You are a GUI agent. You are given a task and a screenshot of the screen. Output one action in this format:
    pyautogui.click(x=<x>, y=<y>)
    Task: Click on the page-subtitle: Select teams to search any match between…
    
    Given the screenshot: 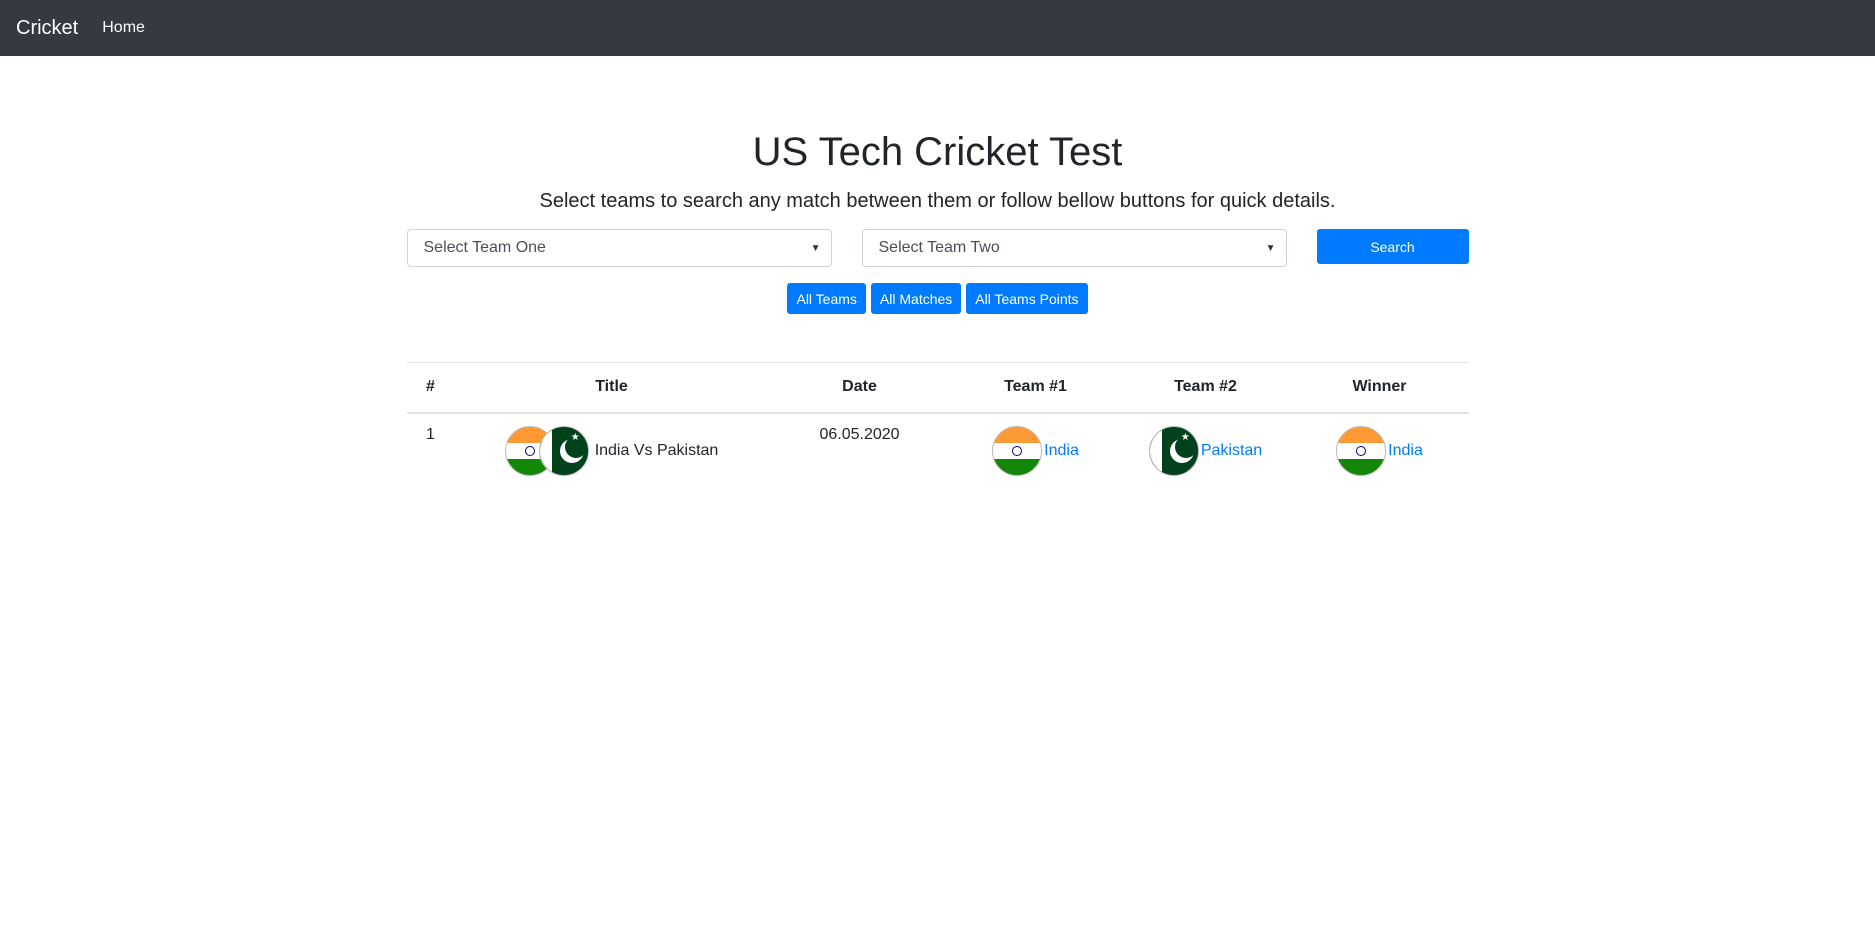 What is the action you would take?
    pyautogui.click(x=937, y=201)
    